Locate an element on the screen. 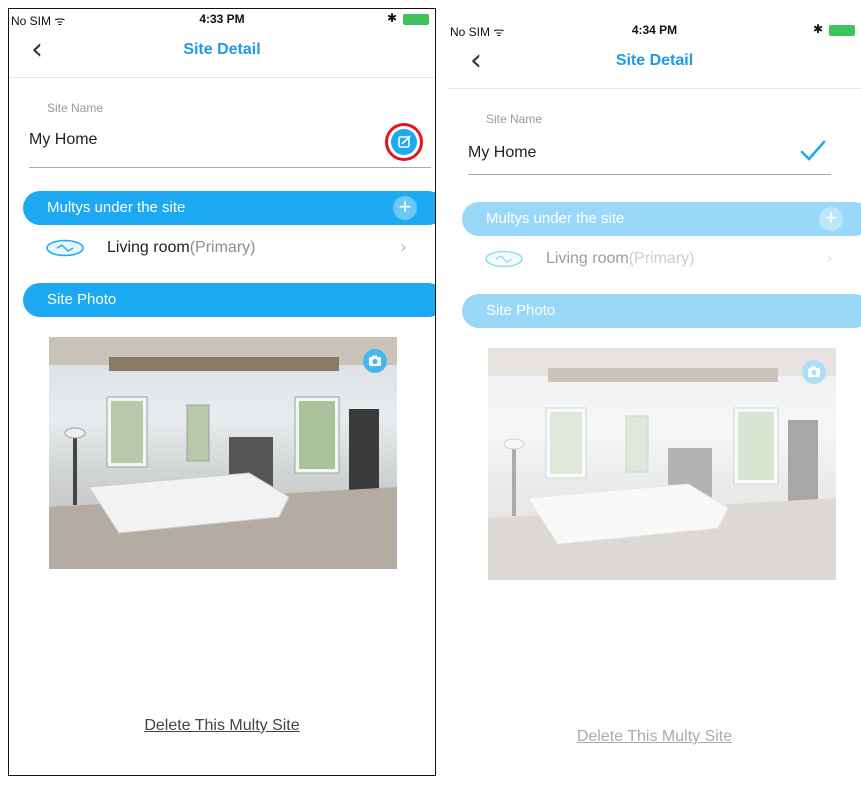  status-time: 4:33 PM is located at coordinates (222, 19).